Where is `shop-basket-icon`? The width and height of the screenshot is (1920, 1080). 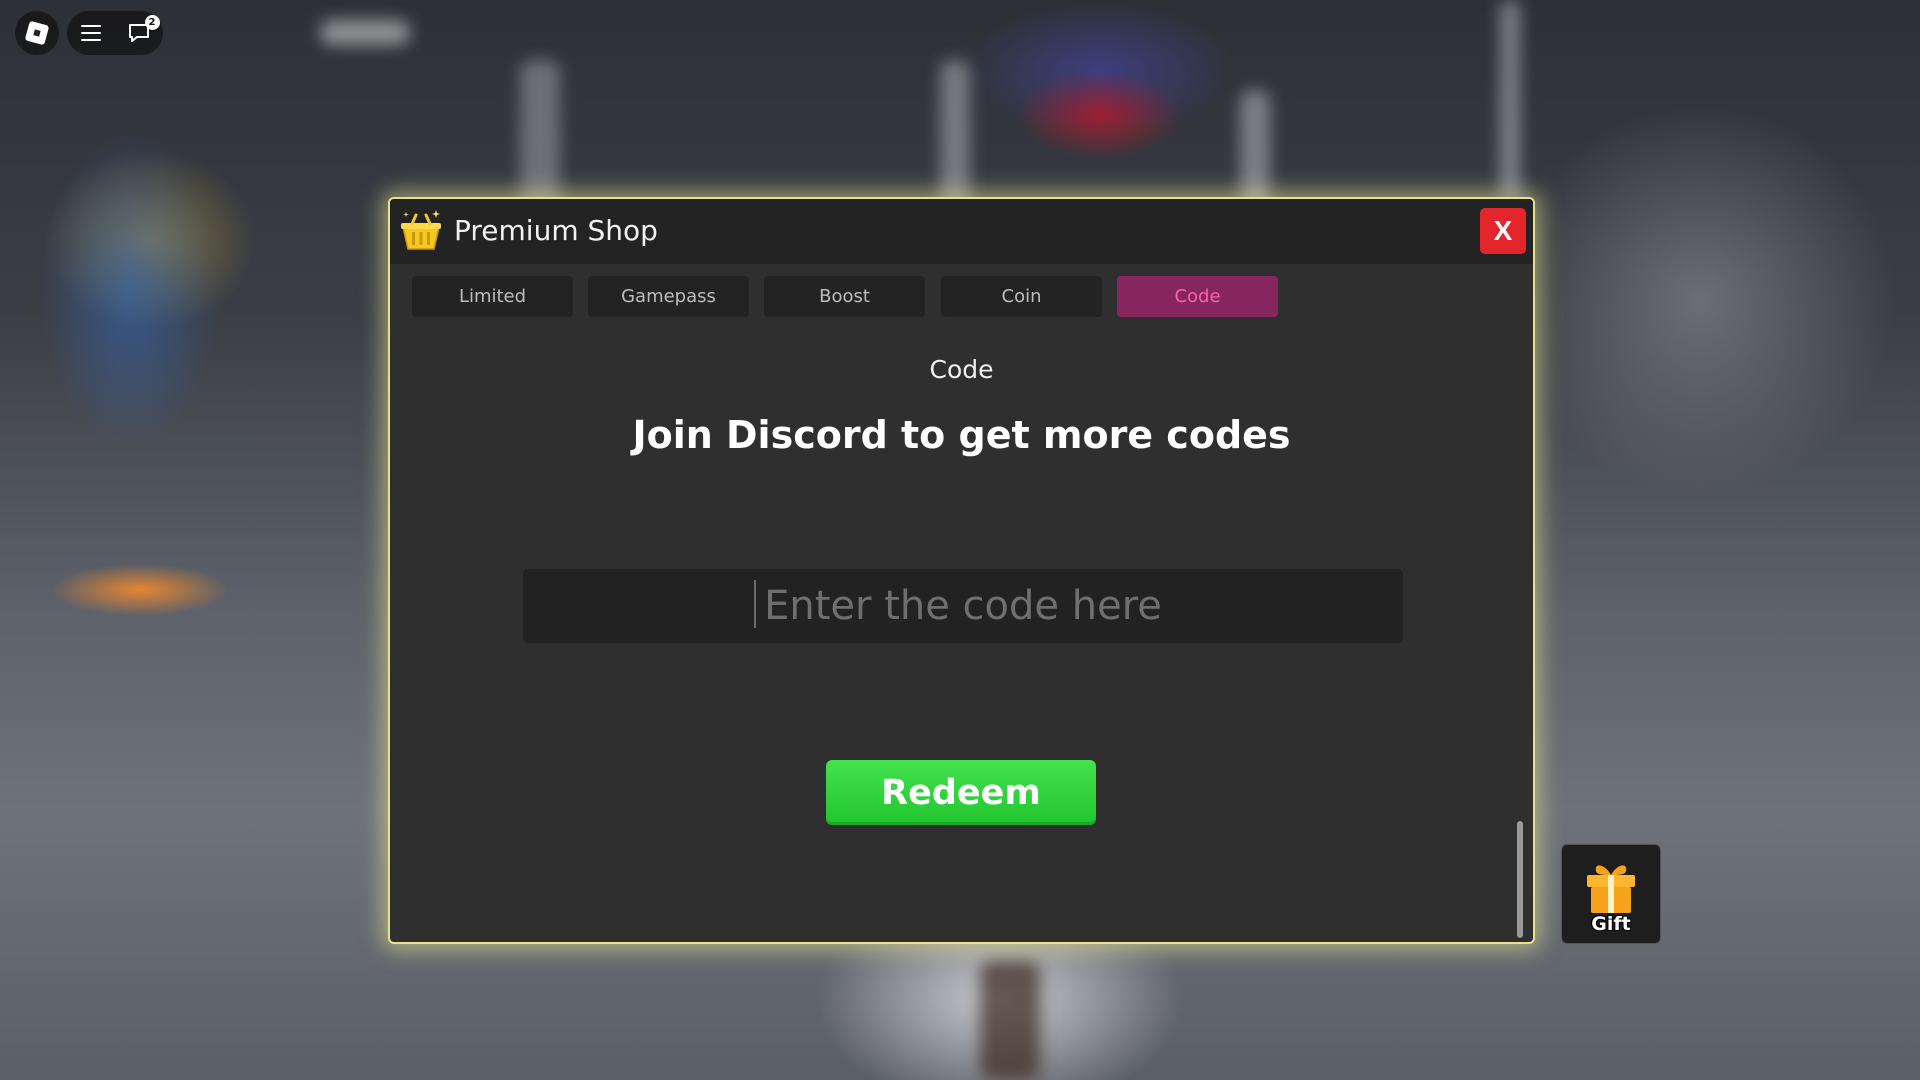
shop-basket-icon is located at coordinates (421, 230).